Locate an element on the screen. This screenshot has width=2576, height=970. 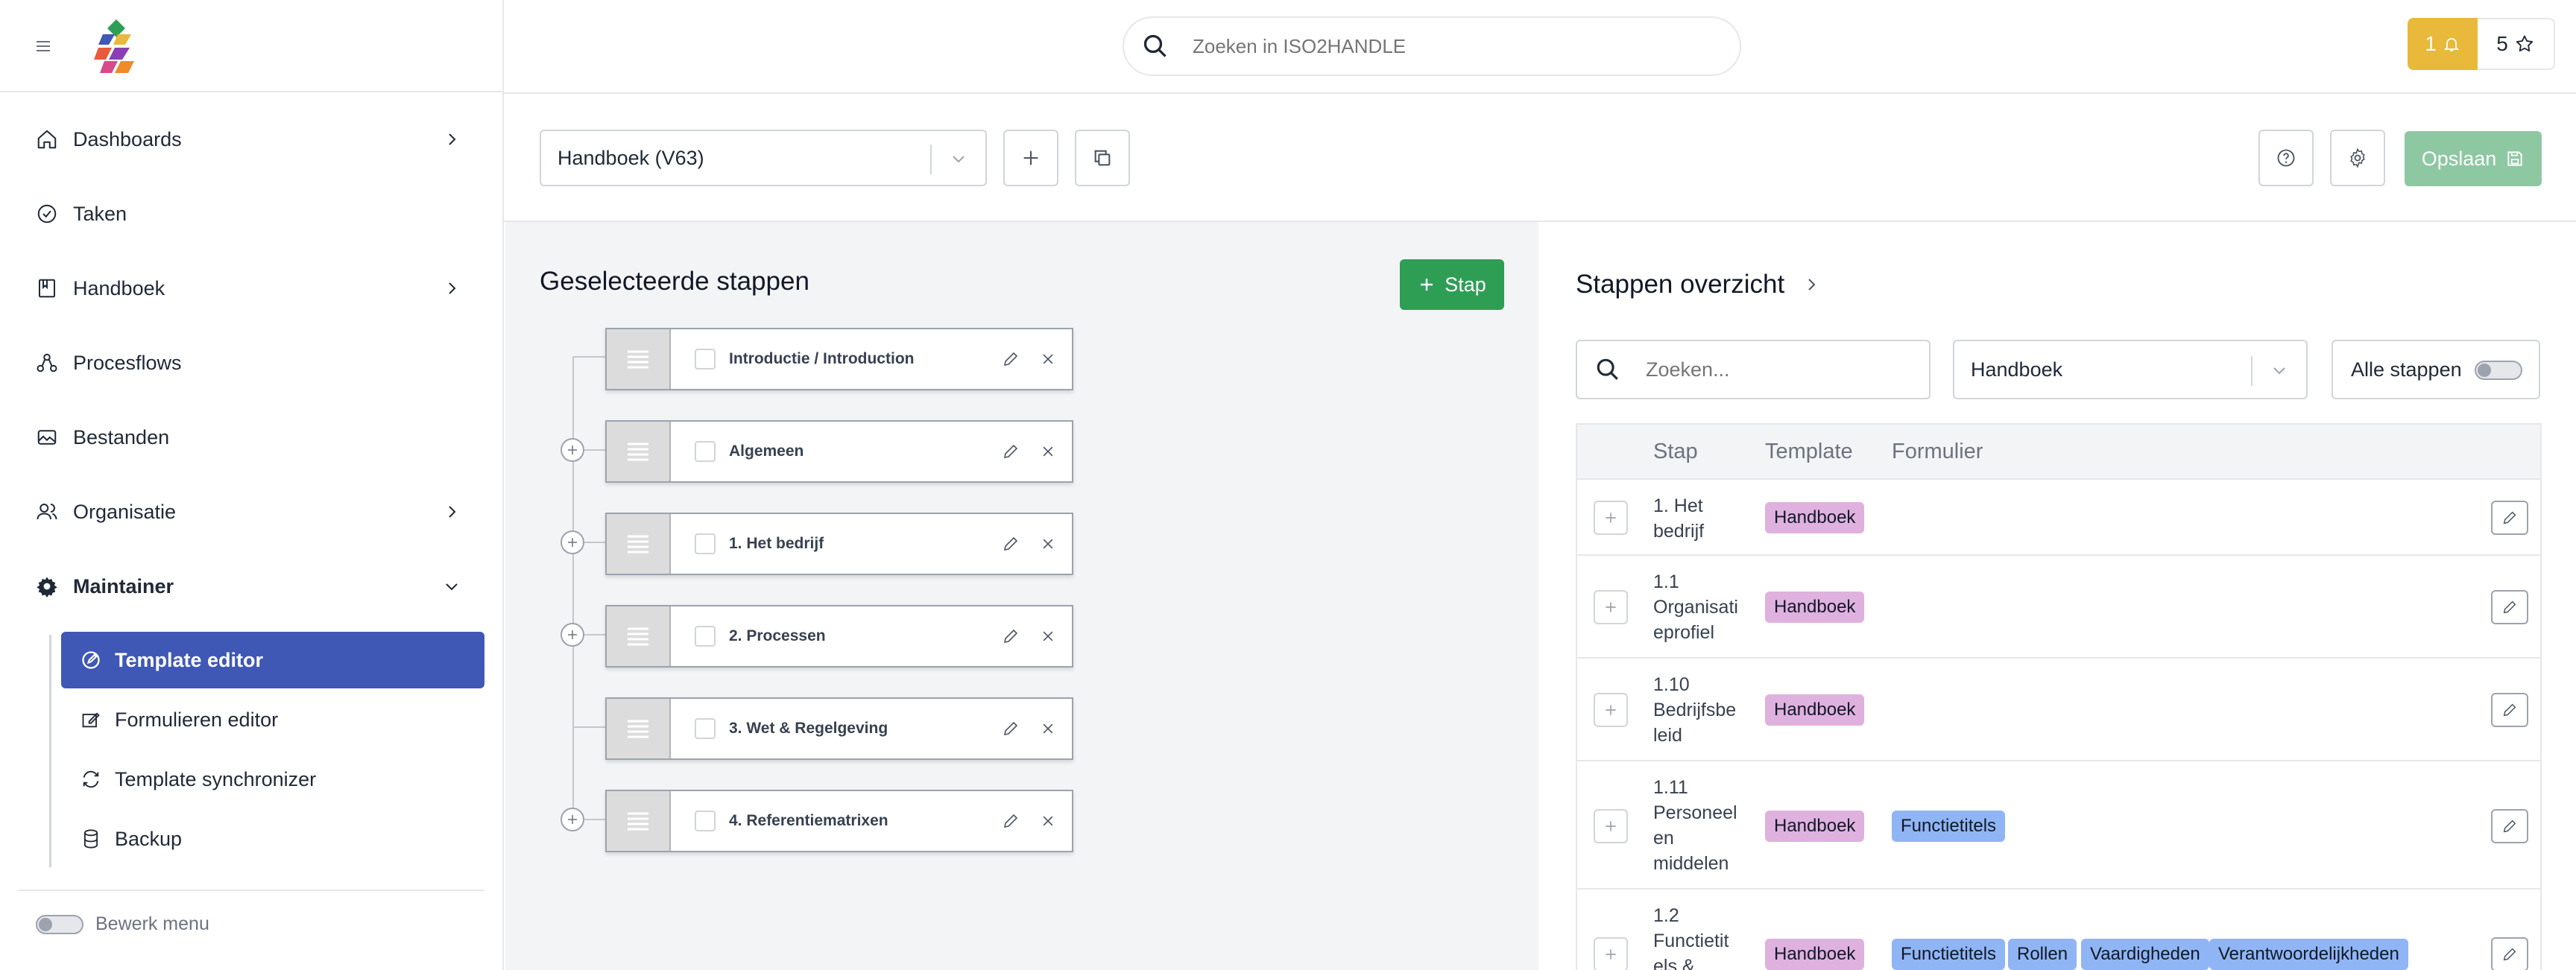
add-step-button: Stap is located at coordinates (1452, 284).